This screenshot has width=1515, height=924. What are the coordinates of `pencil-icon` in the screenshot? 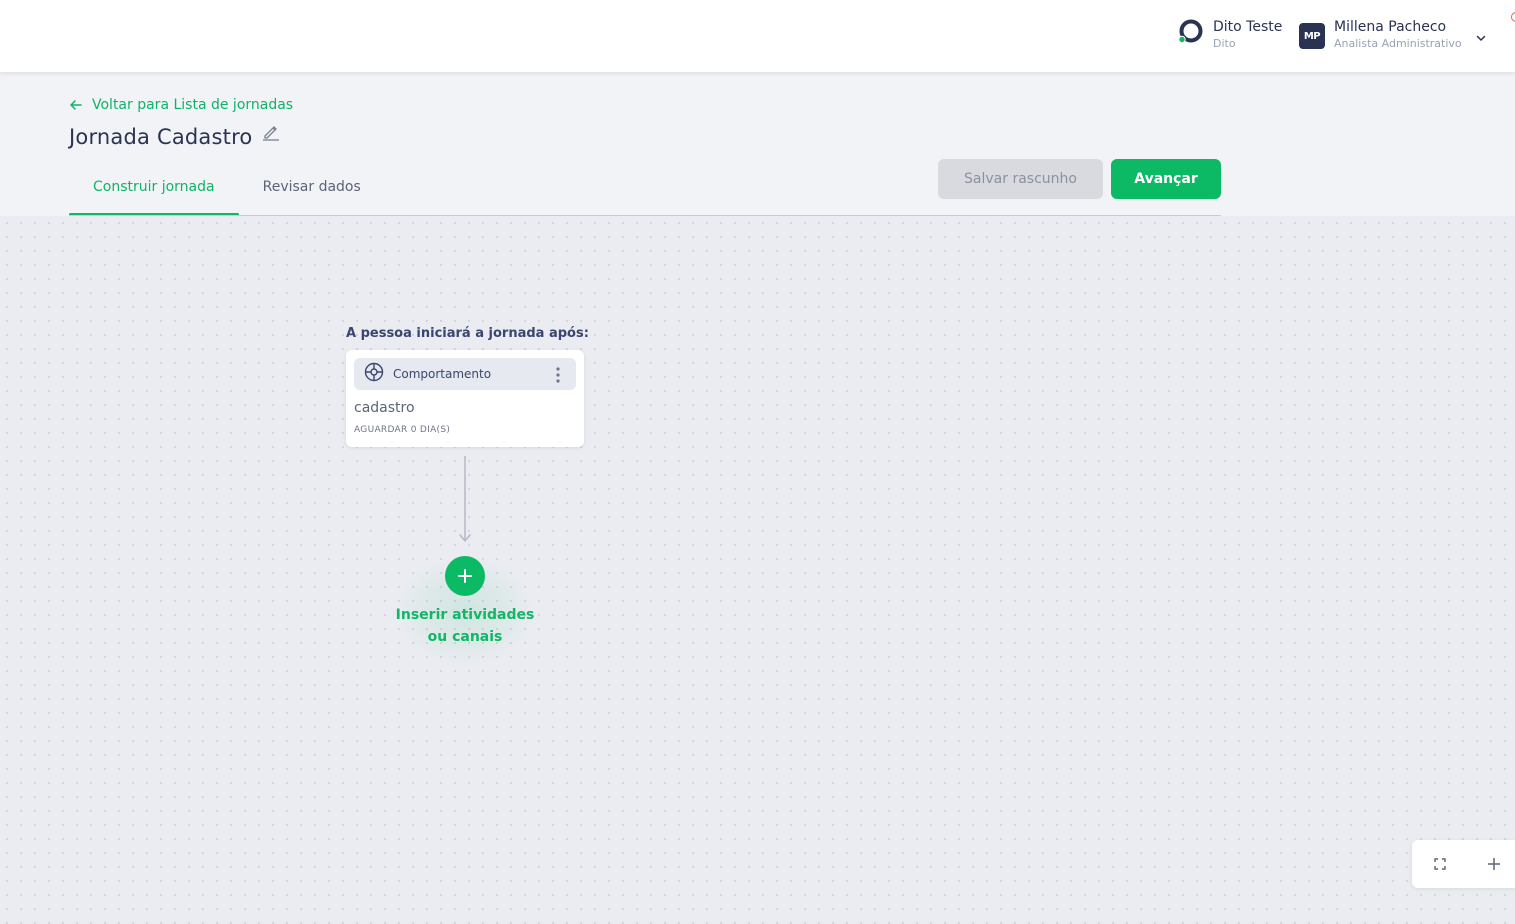 It's located at (271, 134).